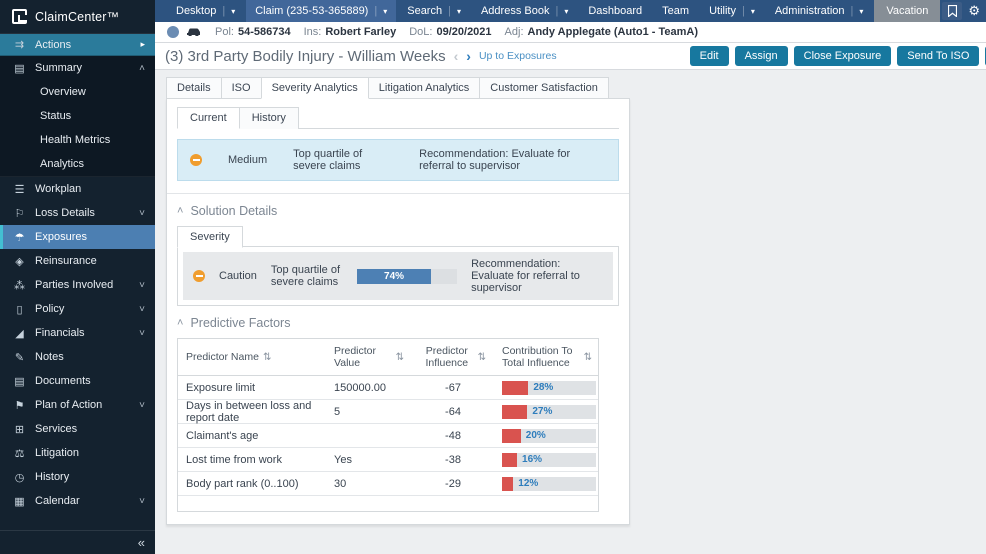 This screenshot has width=986, height=554. I want to click on date-of-loss: DoL: 09/20/2021, so click(450, 32).